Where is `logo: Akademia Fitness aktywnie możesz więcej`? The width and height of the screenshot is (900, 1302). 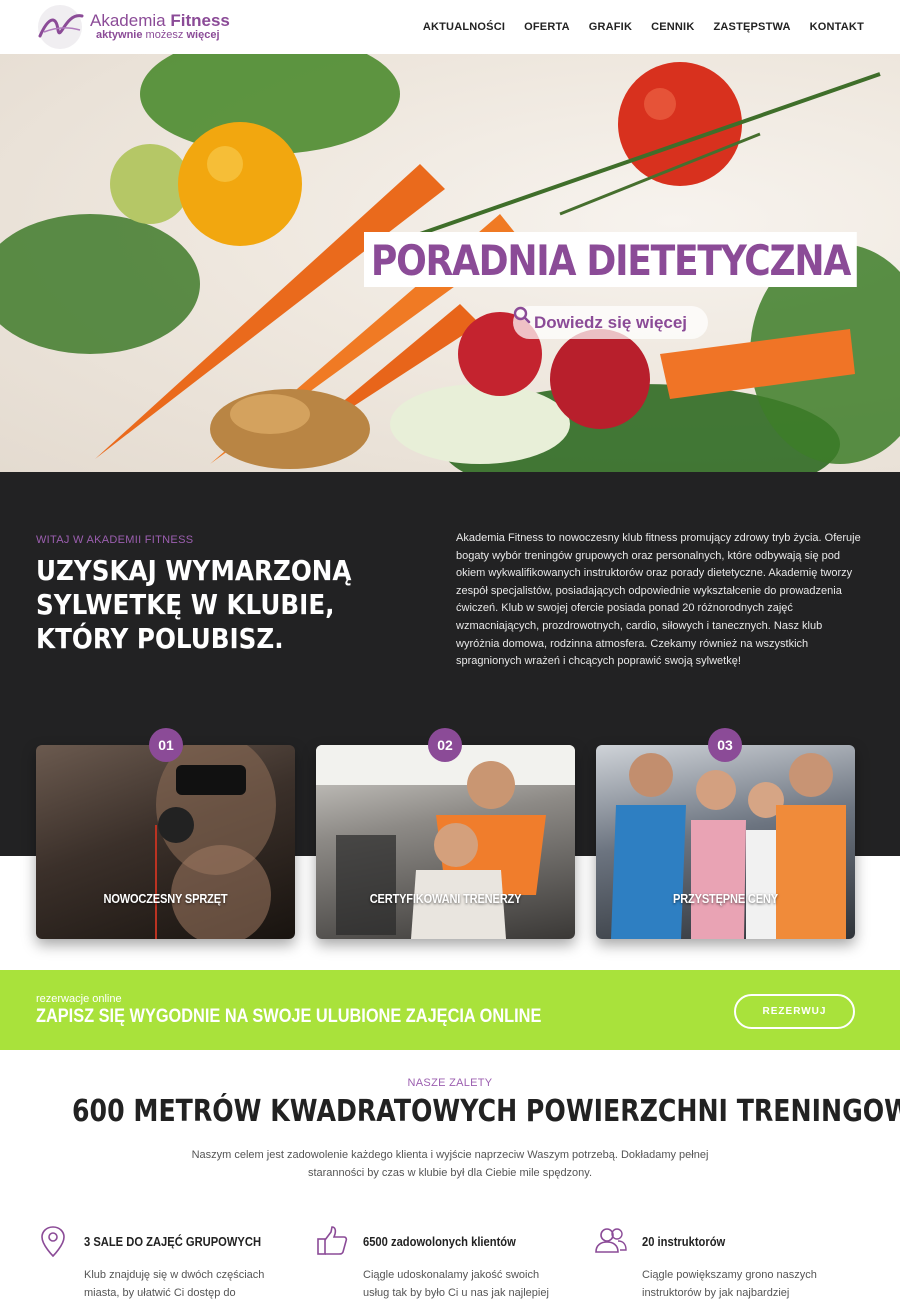 logo: Akademia Fitness aktywnie możesz więcej is located at coordinates (133, 27).